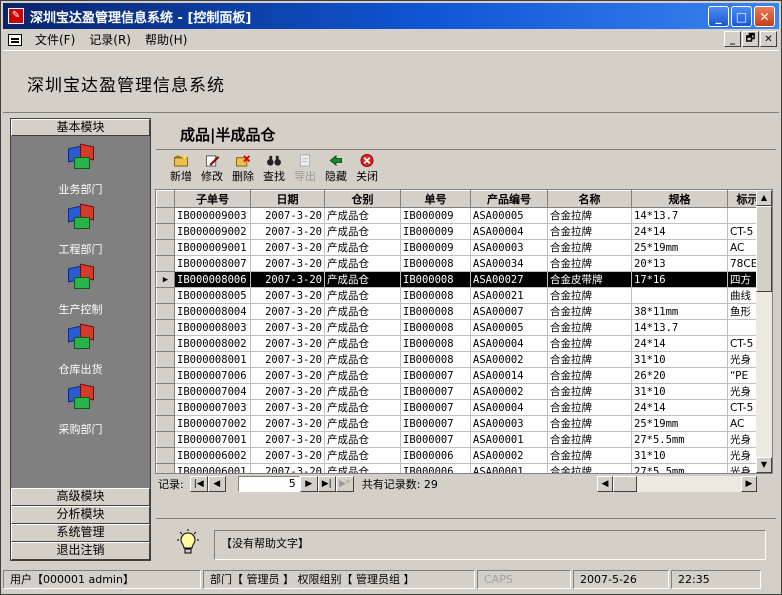  Describe the element at coordinates (212, 231) in the screenshot. I see `table-cell: IB000009002` at that location.